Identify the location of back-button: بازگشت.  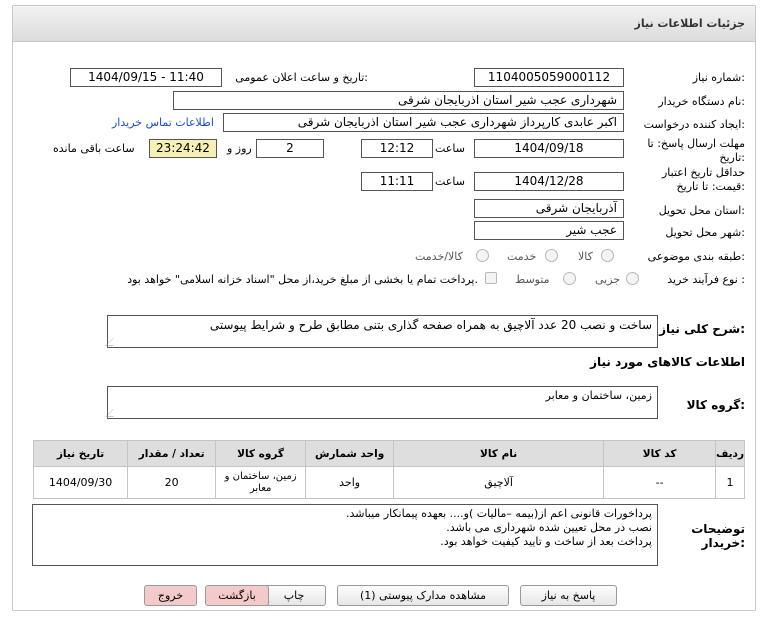
(237, 595).